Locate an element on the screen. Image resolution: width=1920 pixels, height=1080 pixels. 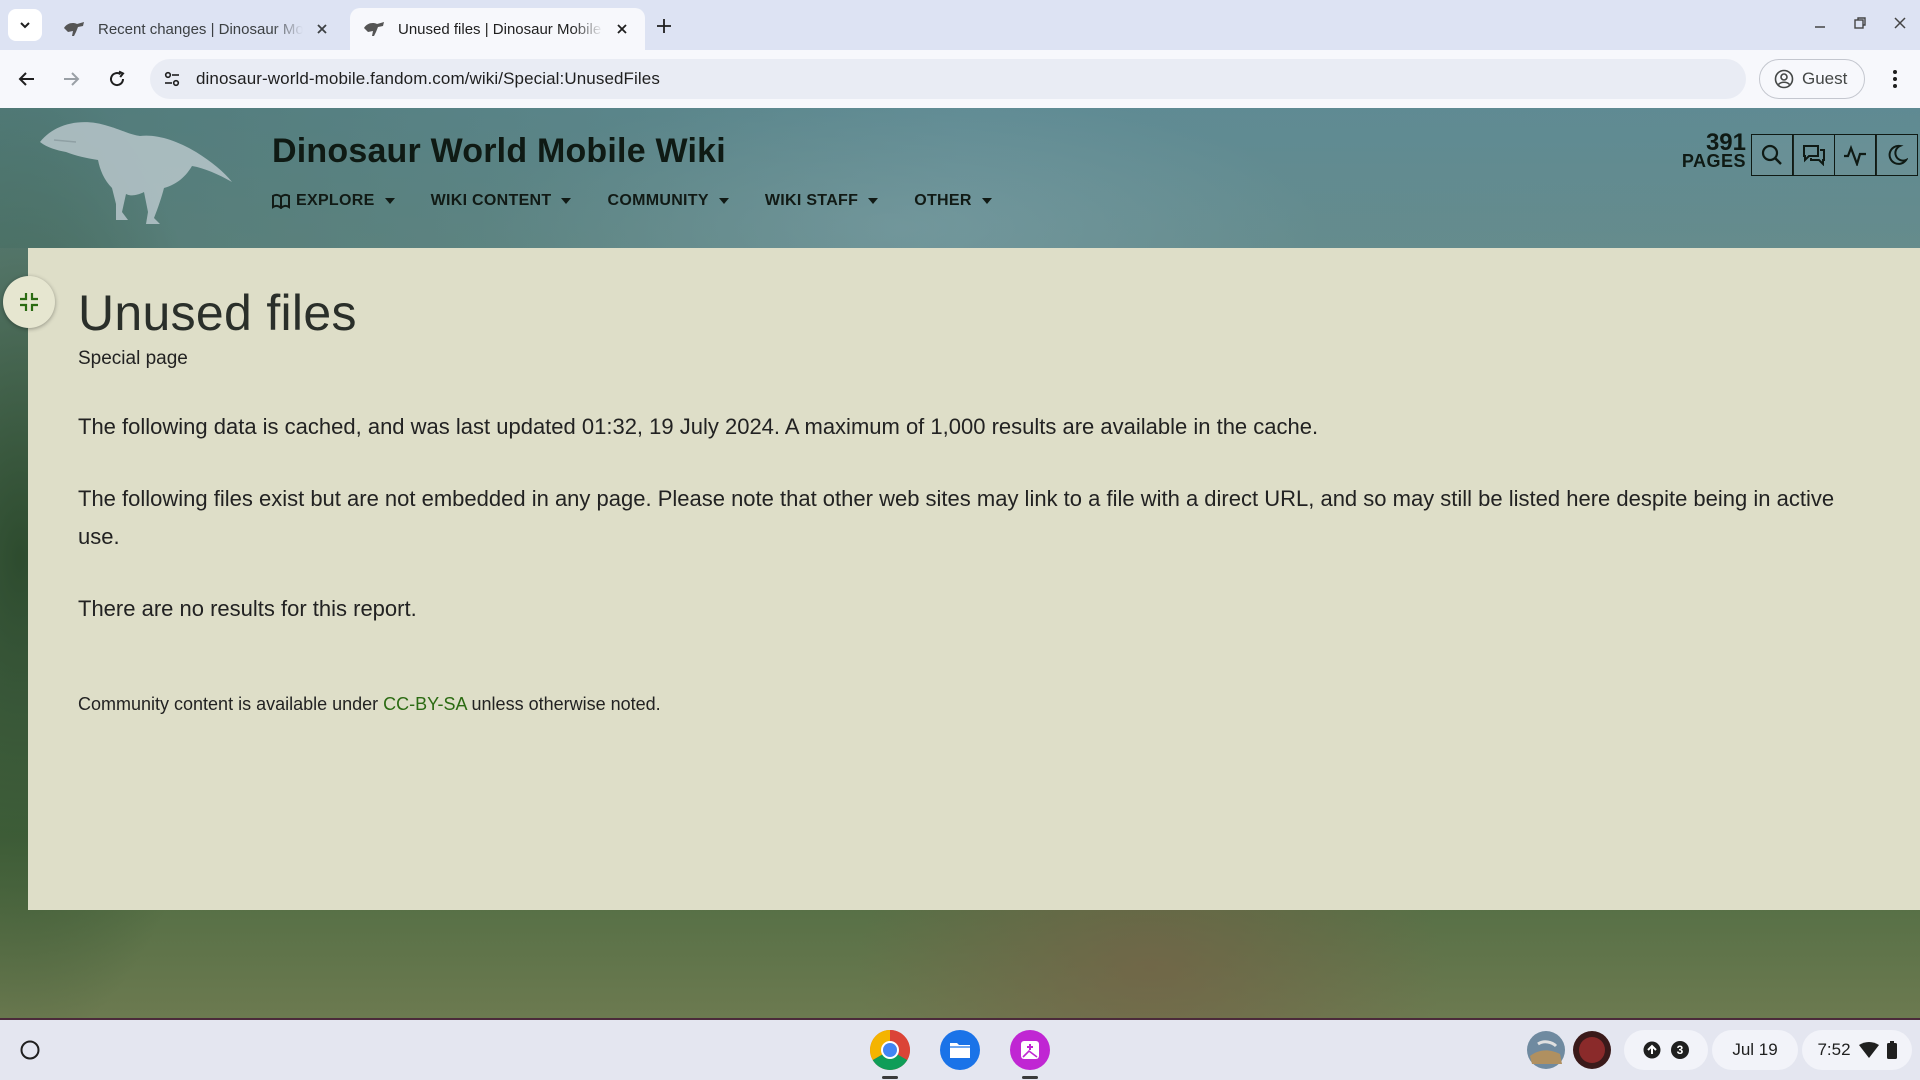
notification-count-badge: 3 is located at coordinates (1680, 1050).